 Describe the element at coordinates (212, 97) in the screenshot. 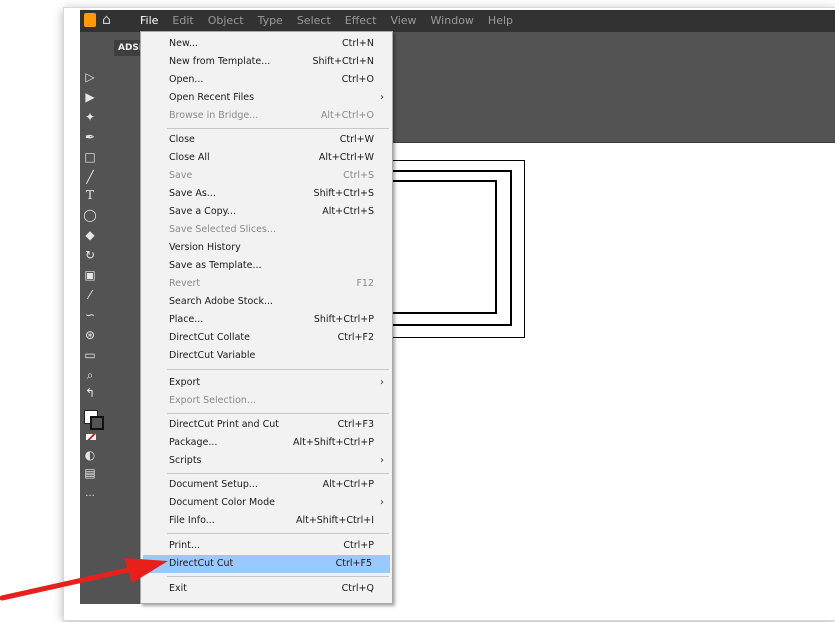

I see `menu-item-label: Open Recent Files` at that location.